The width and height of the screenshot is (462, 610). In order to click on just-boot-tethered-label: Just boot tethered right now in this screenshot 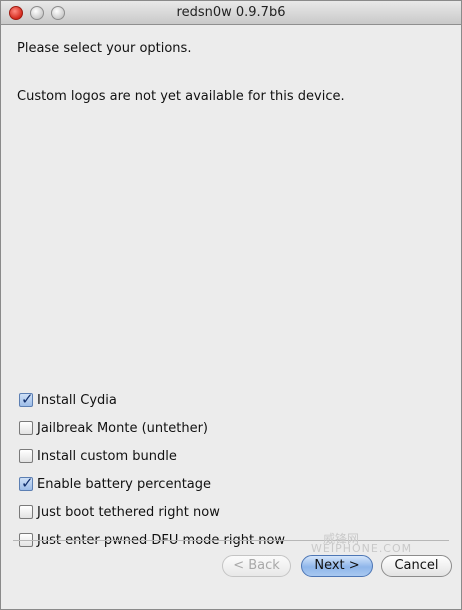, I will do `click(128, 512)`.